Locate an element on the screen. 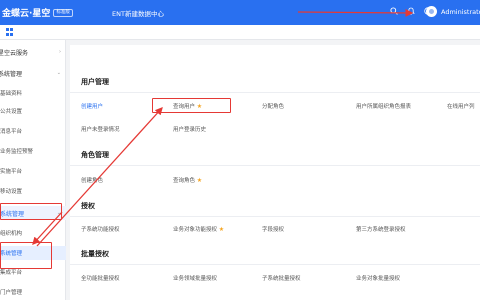  app-grid-icon is located at coordinates (10, 32).